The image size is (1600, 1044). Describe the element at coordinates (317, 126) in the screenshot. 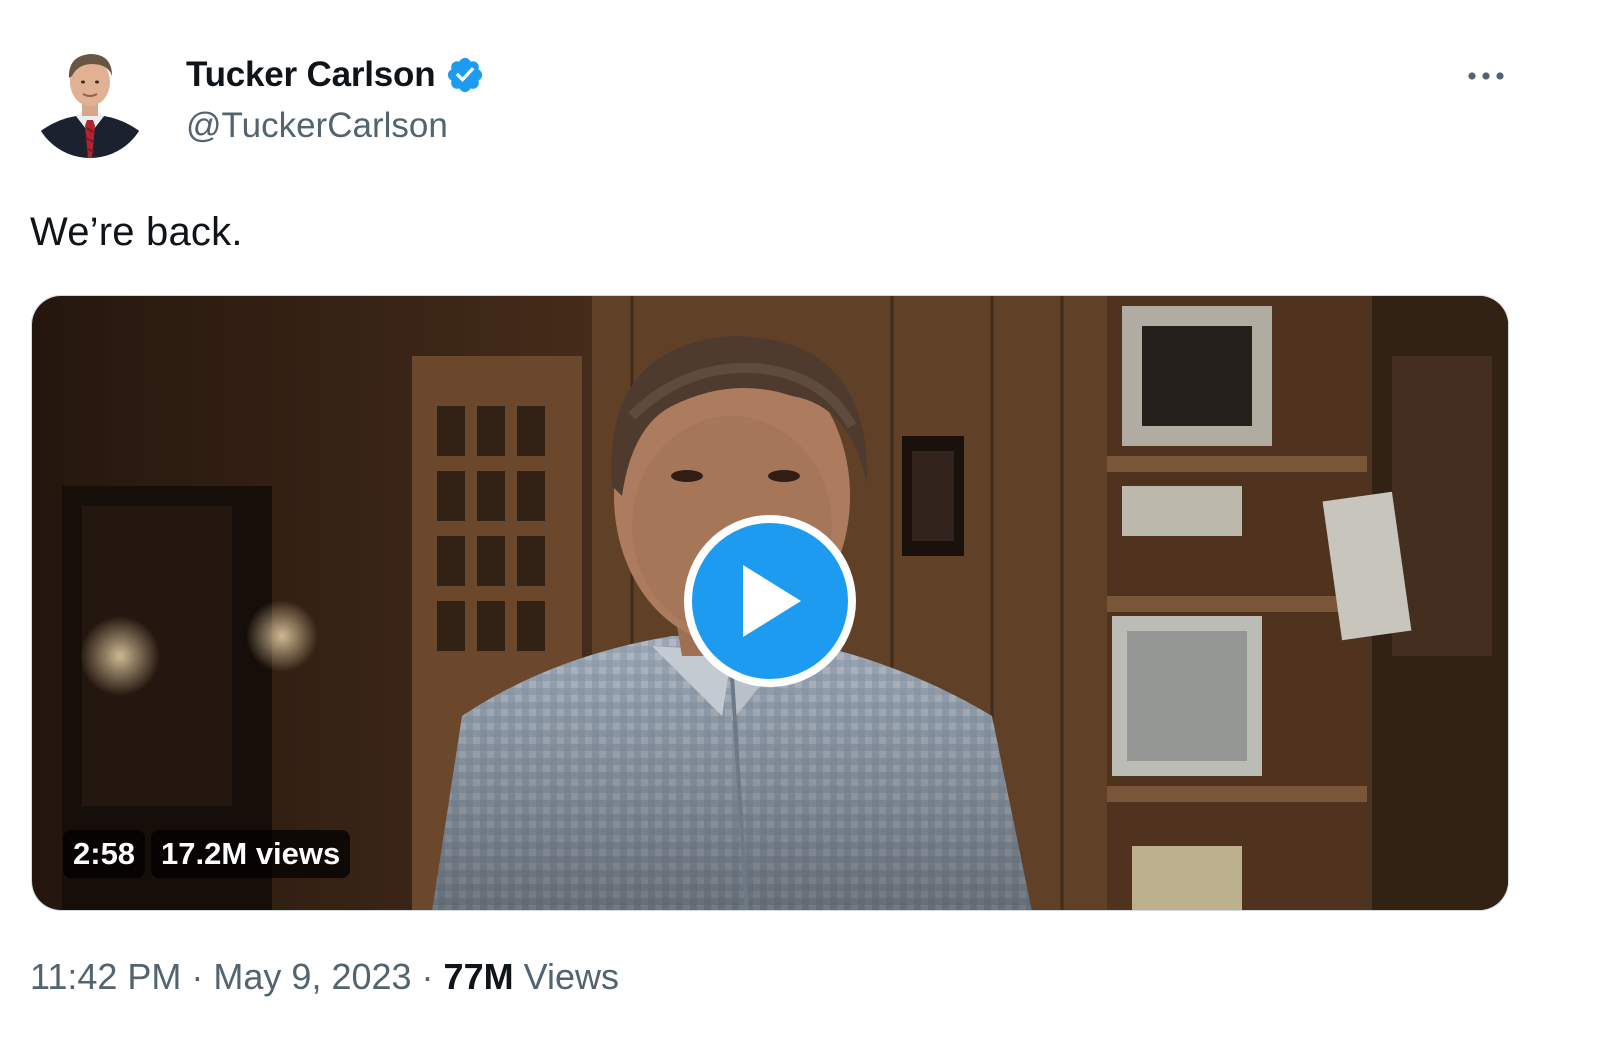

I see `author-handle: @TuckerCarlson` at that location.